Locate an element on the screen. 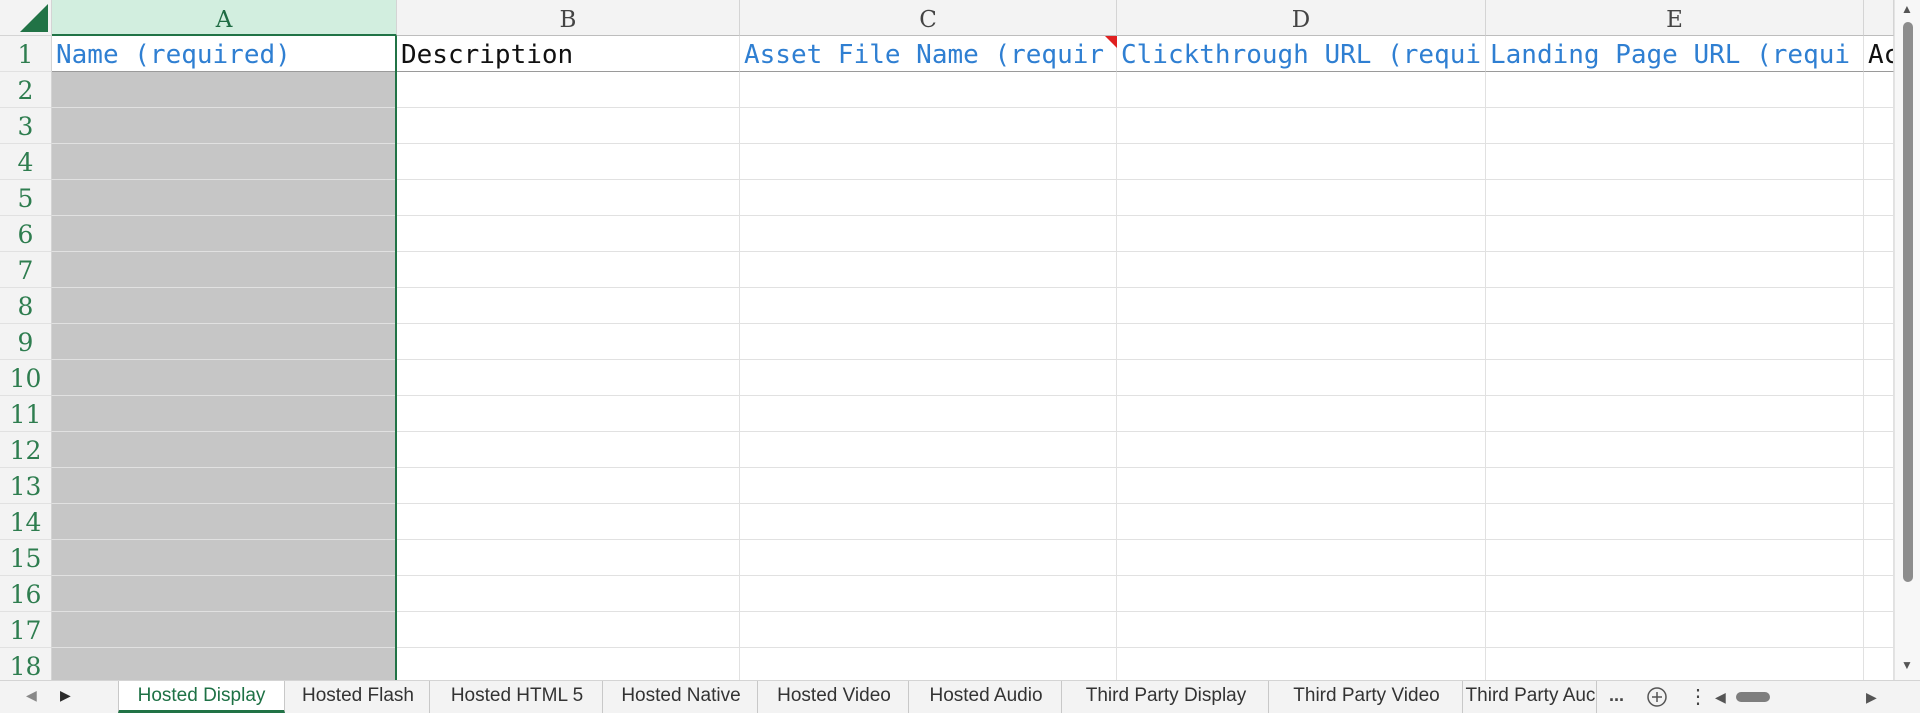 This screenshot has height=713, width=1920. sheet-tab-hosted-html-5: Hosted HTML 5 is located at coordinates (517, 697).